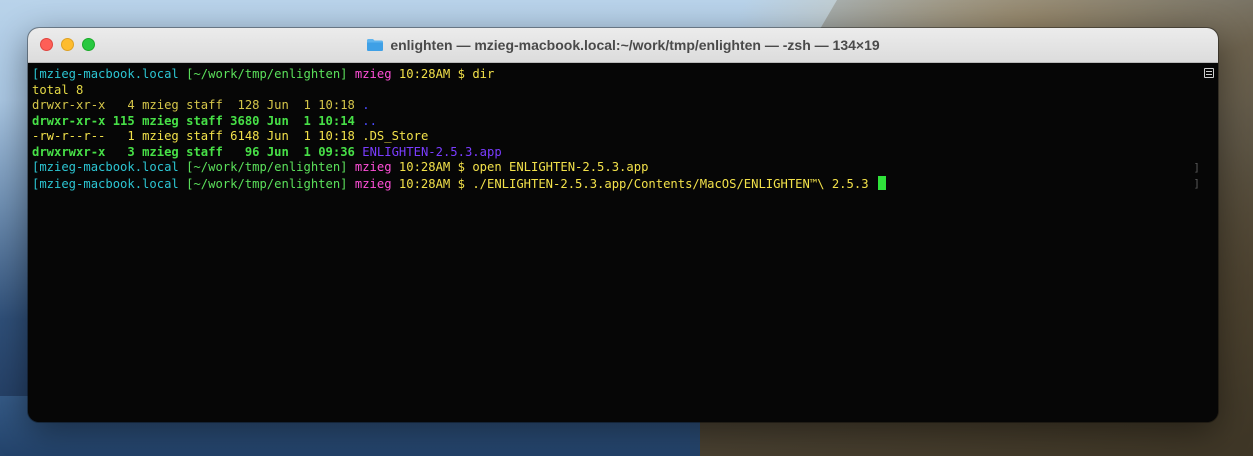 Image resolution: width=1253 pixels, height=456 pixels. Describe the element at coordinates (88, 44) in the screenshot. I see `zoom-button` at that location.